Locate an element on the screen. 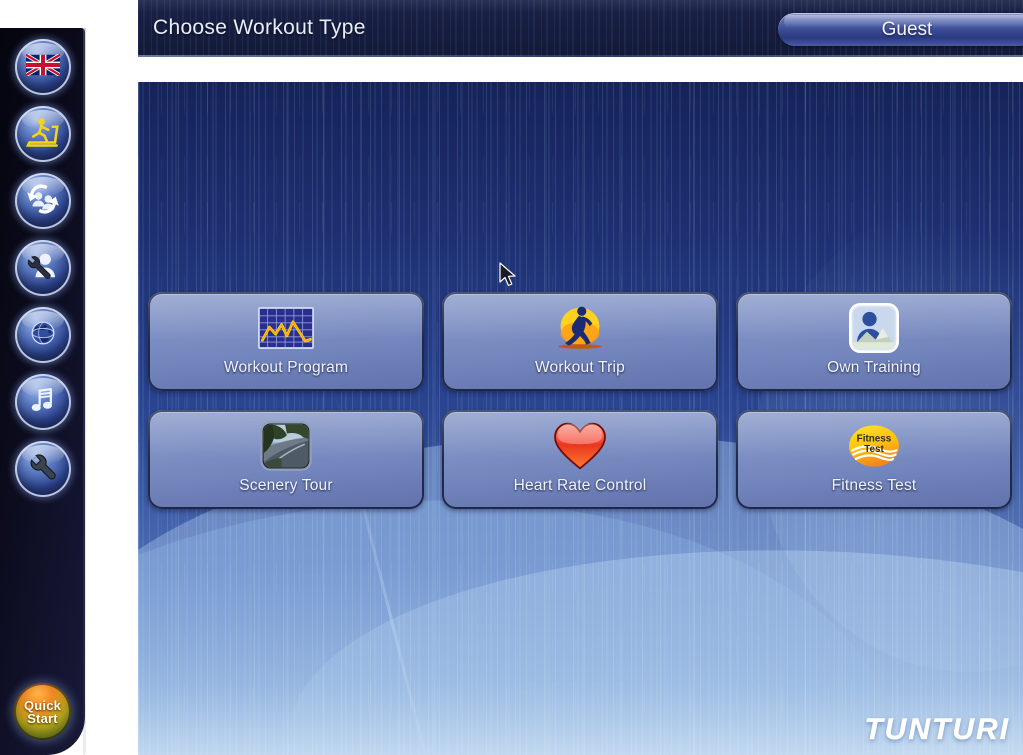 The height and width of the screenshot is (755, 1023). uk-flag-icon is located at coordinates (42, 66).